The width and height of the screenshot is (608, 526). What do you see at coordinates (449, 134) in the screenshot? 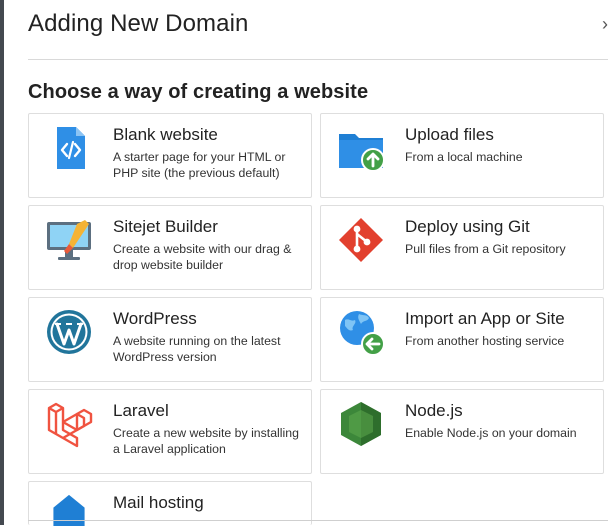
I see `option-title: Upload files` at bounding box center [449, 134].